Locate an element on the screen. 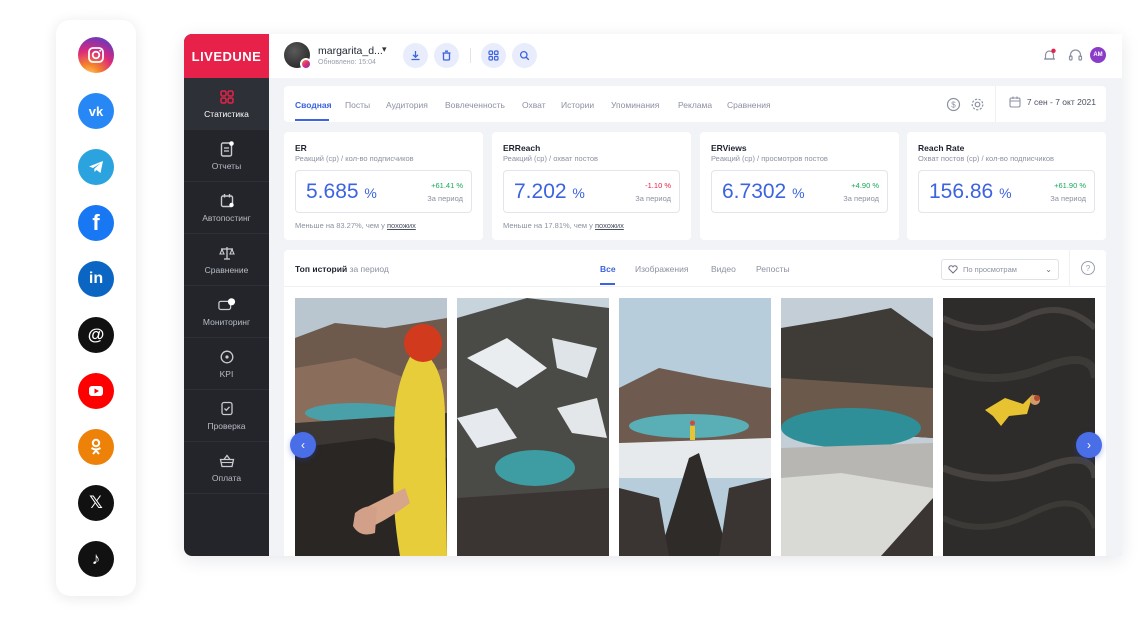 Image resolution: width=1140 pixels, height=641 pixels. tab-comparisons: Сравнения is located at coordinates (749, 105).